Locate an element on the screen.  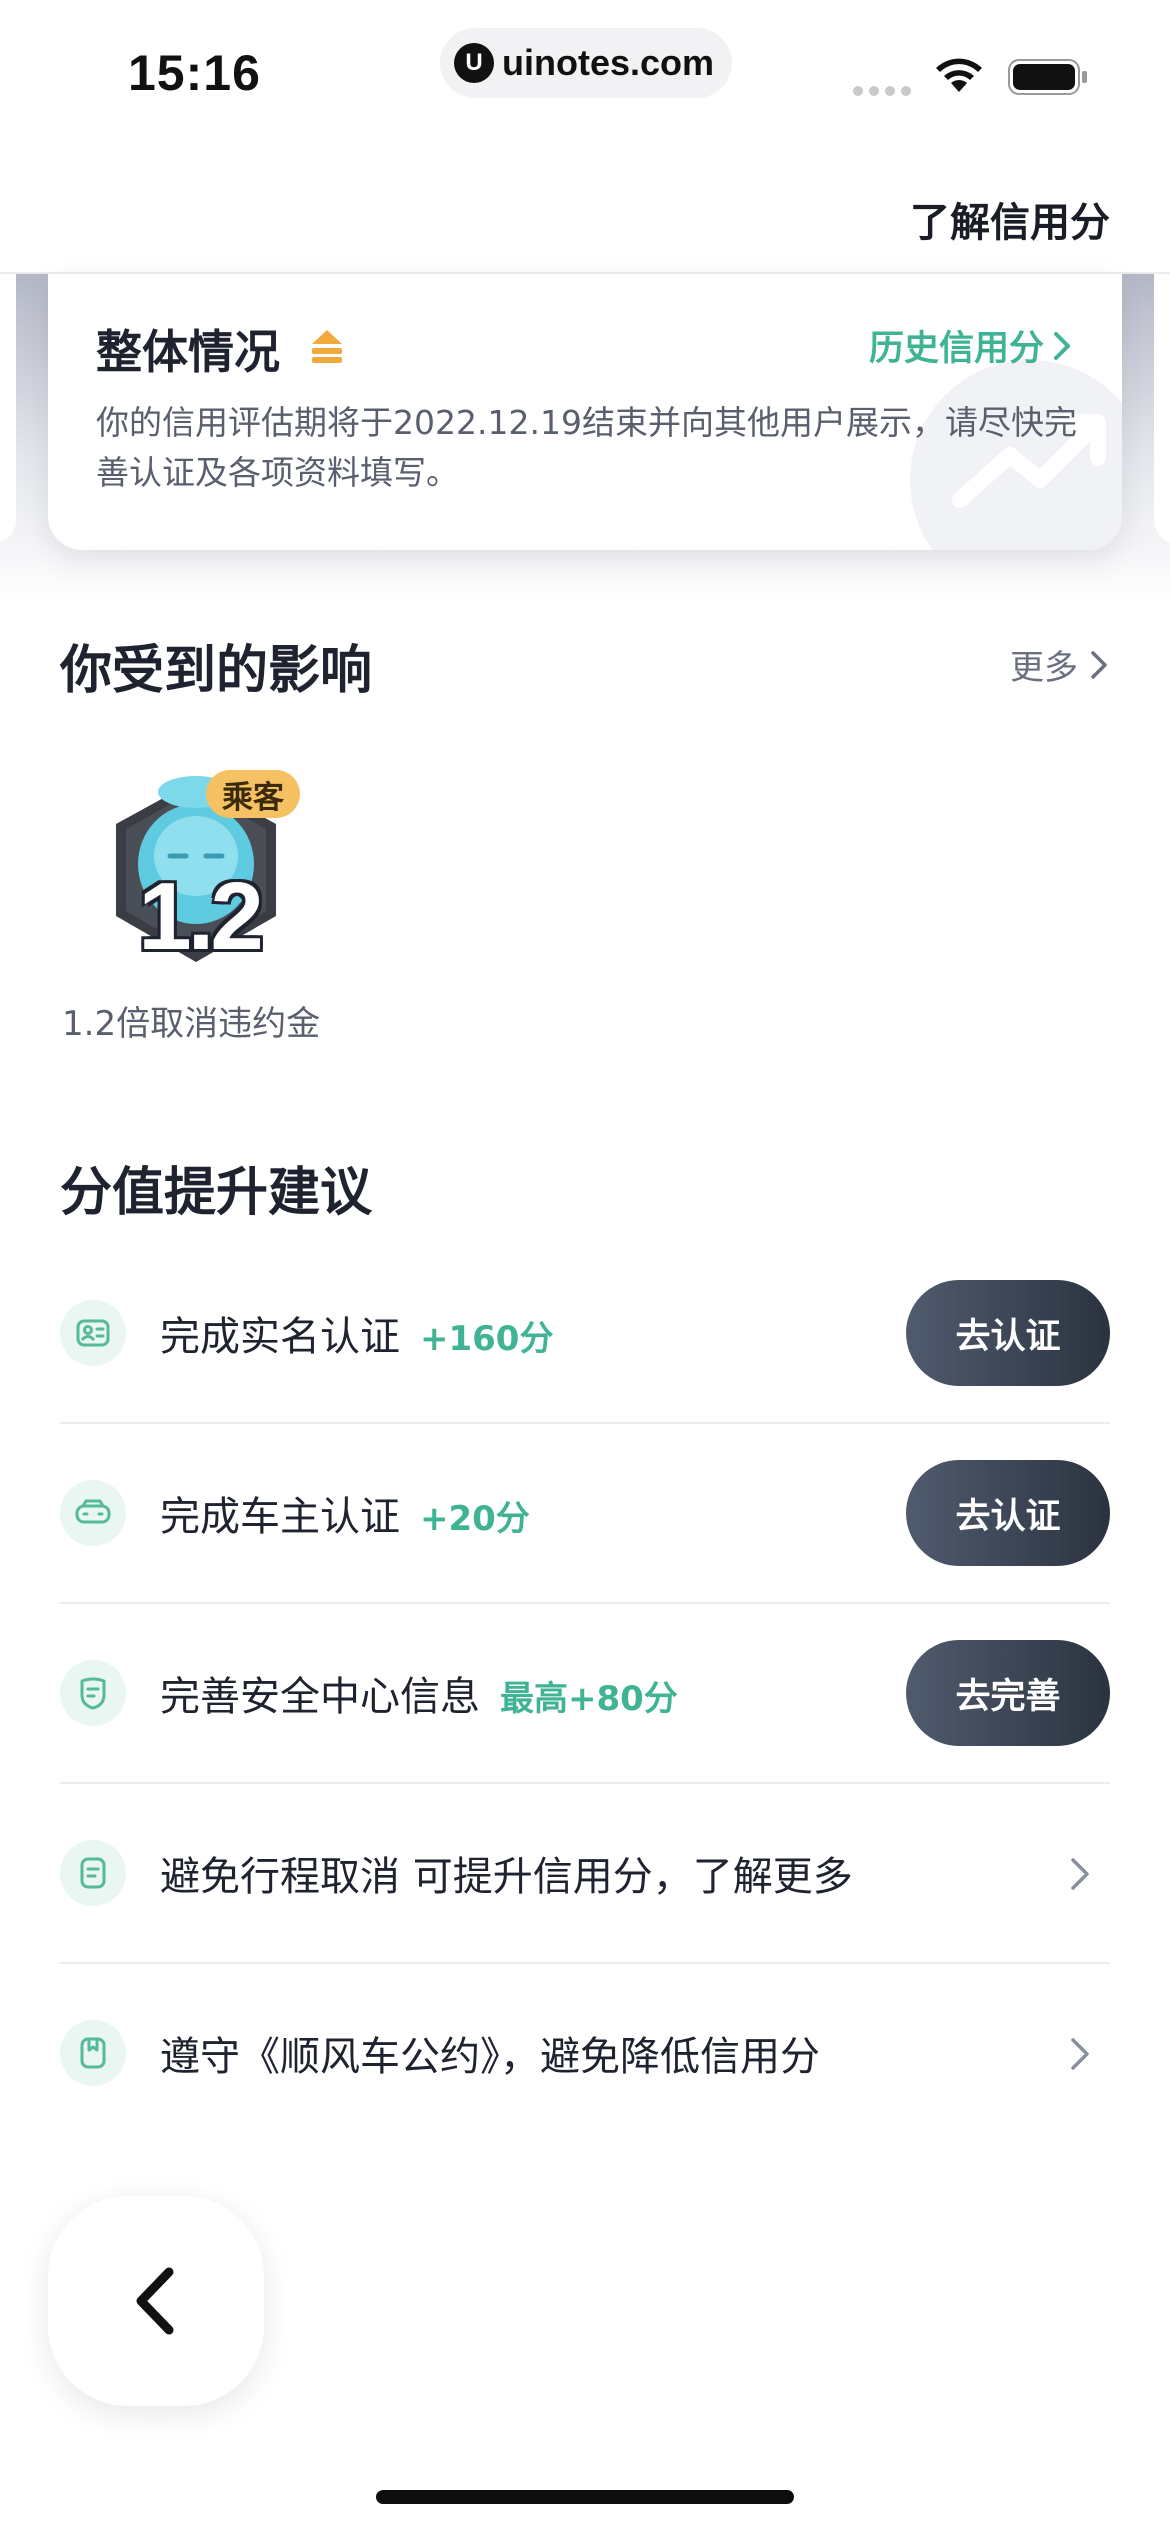
back-button is located at coordinates (156, 2301).